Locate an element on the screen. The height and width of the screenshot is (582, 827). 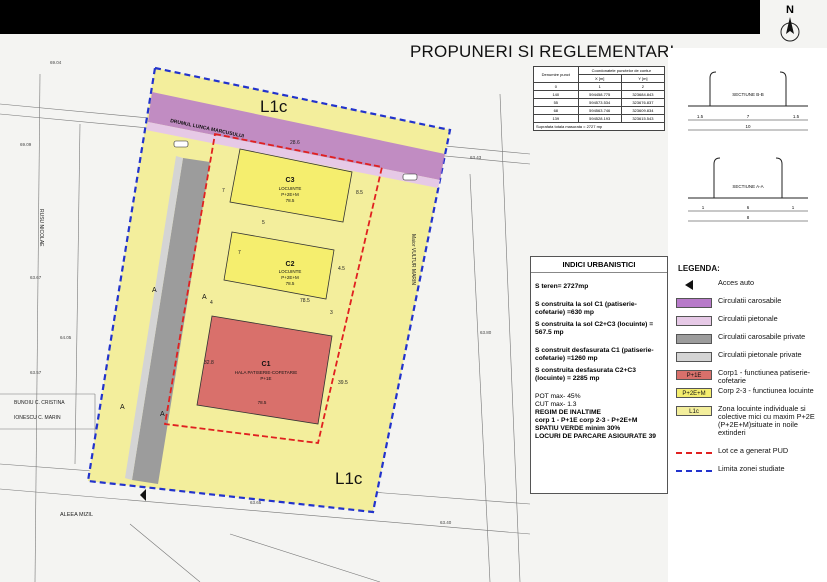
north-arrow: N is located at coordinates (793, 24).